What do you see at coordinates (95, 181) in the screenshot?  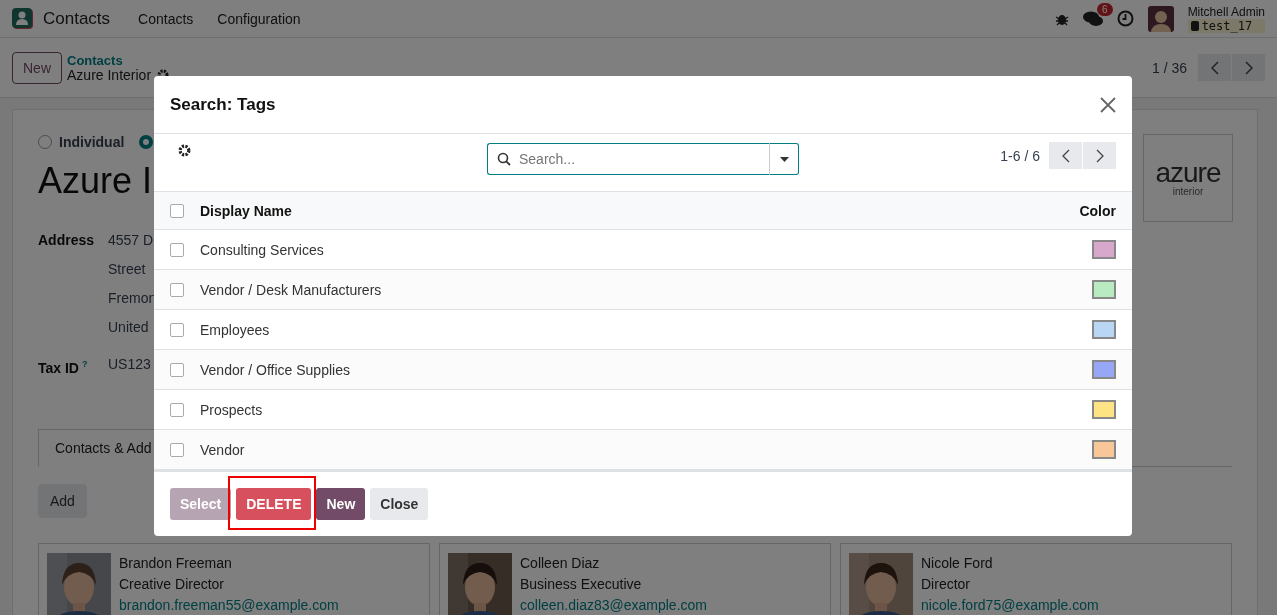 I see `record-title: Azure I` at bounding box center [95, 181].